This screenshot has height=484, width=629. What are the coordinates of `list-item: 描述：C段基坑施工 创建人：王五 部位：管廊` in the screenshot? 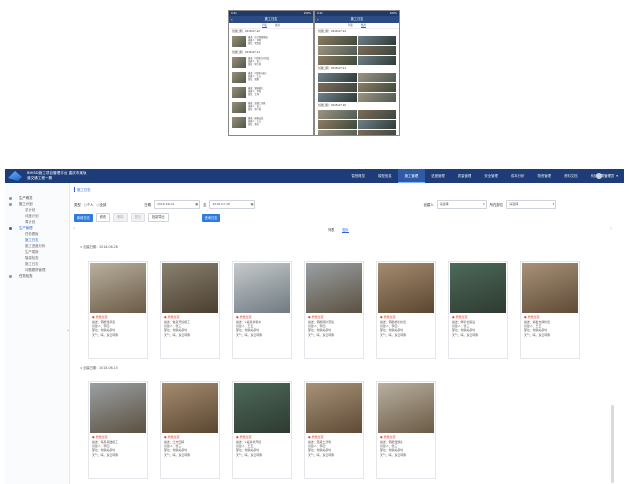 It's located at (271, 78).